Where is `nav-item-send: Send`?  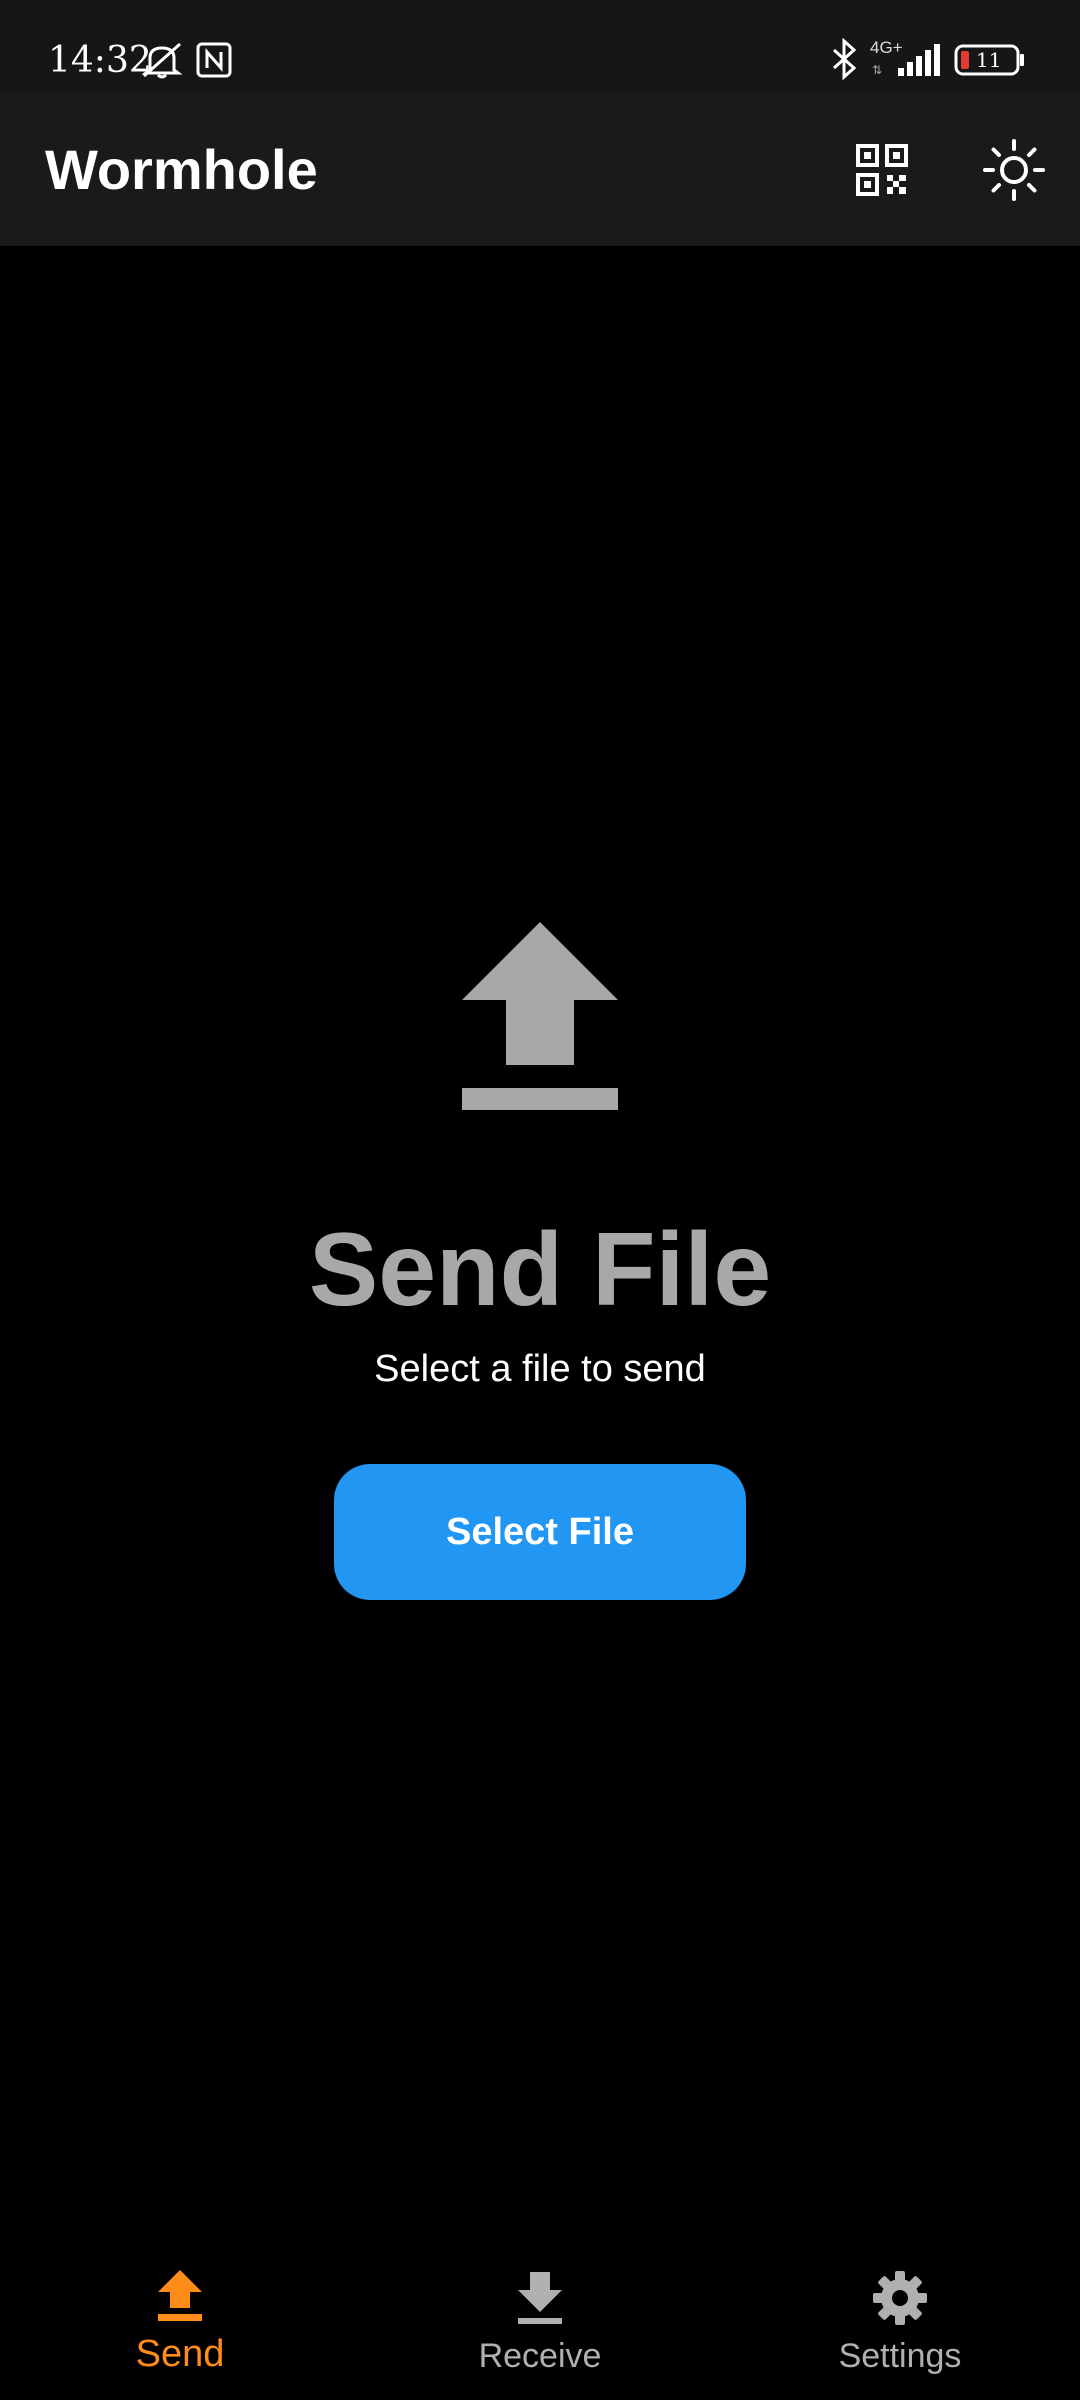 nav-item-send: Send is located at coordinates (180, 2323).